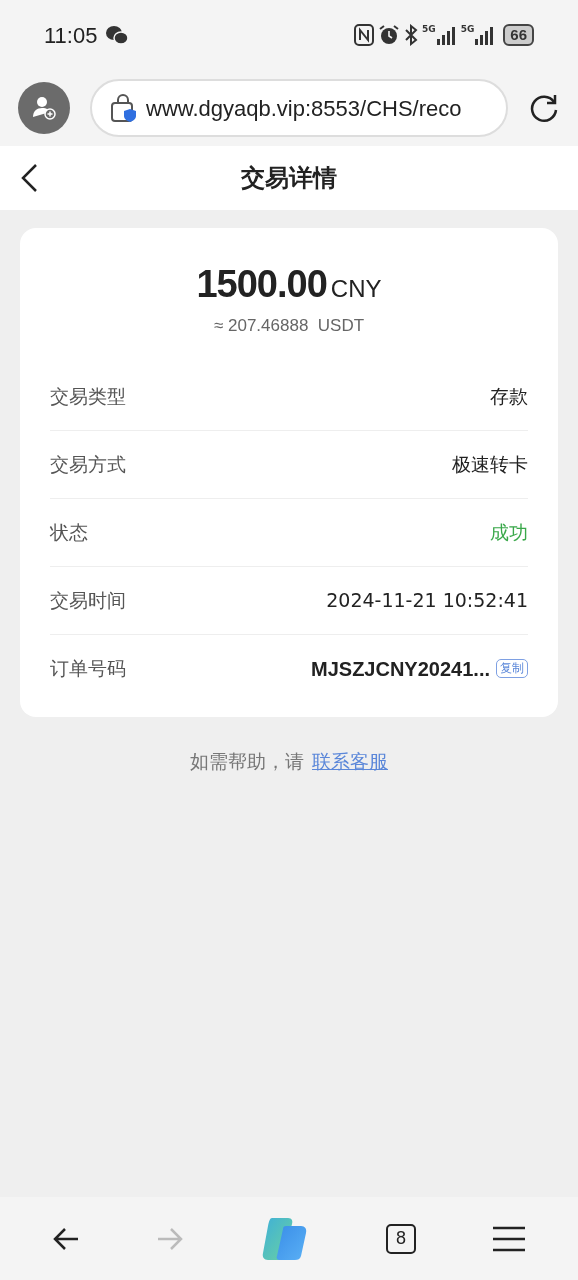 This screenshot has width=578, height=1280. I want to click on field-value: 2024-11-21 10:52:41, so click(427, 600).